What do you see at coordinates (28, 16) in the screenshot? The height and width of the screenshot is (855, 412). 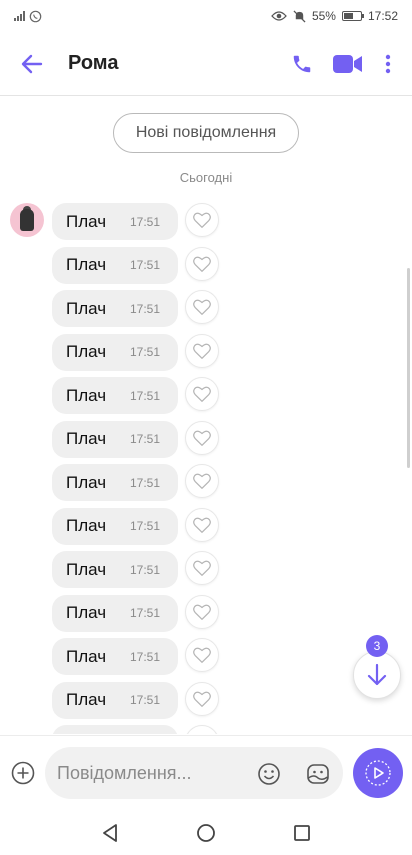 I see `status-left` at bounding box center [28, 16].